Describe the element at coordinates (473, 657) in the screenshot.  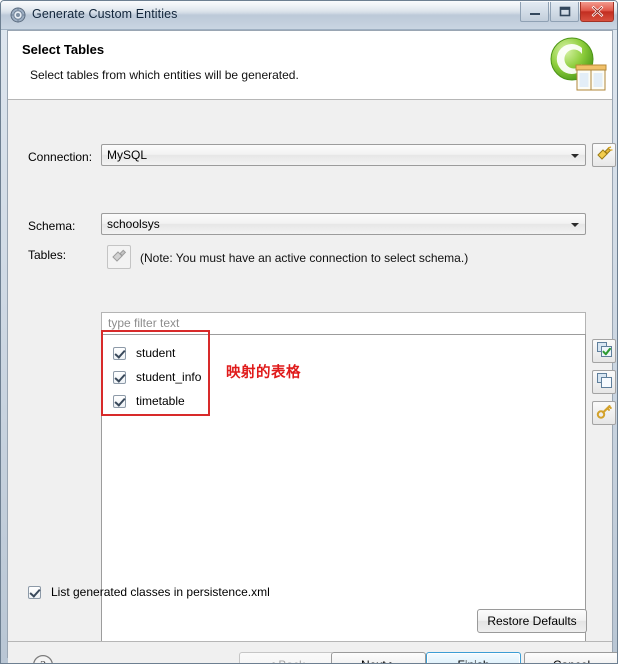
I see `finish-button: Finish` at that location.